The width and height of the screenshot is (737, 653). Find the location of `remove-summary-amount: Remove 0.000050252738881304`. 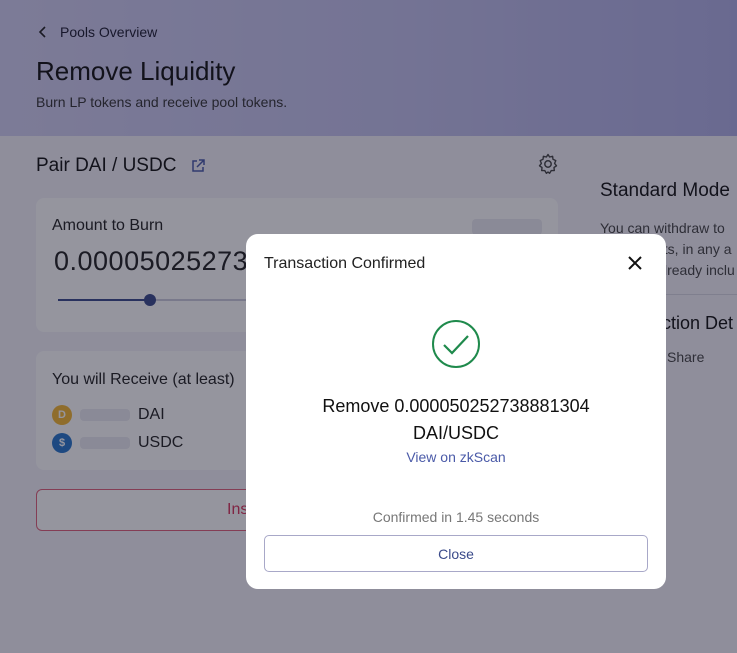

remove-summary-amount: Remove 0.000050252738881304 is located at coordinates (456, 406).